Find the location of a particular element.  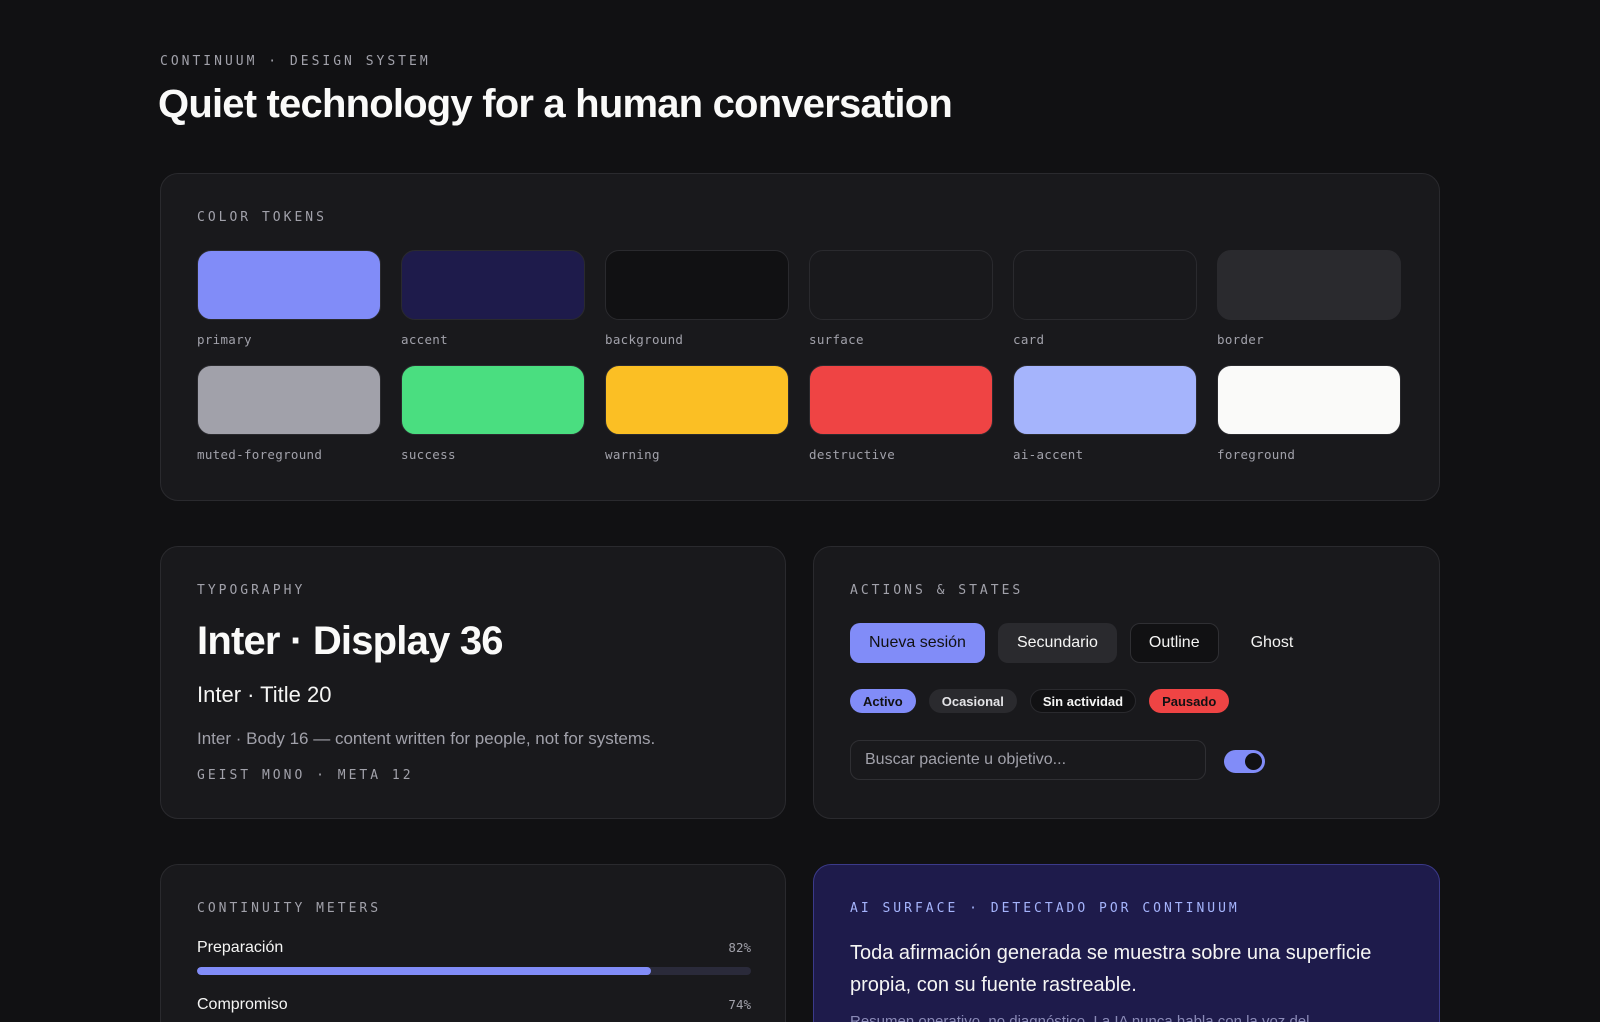

ghost-button: Ghost is located at coordinates (1272, 643).